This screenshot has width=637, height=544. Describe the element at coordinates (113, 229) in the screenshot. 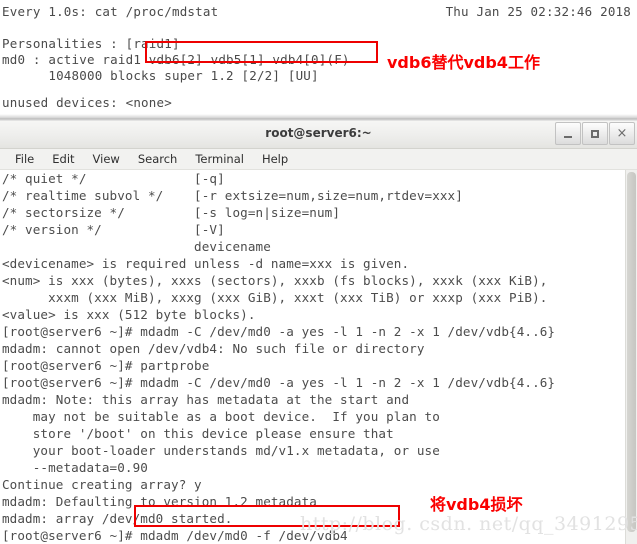

I see `terminal-line: /* version */ [-V]` at that location.